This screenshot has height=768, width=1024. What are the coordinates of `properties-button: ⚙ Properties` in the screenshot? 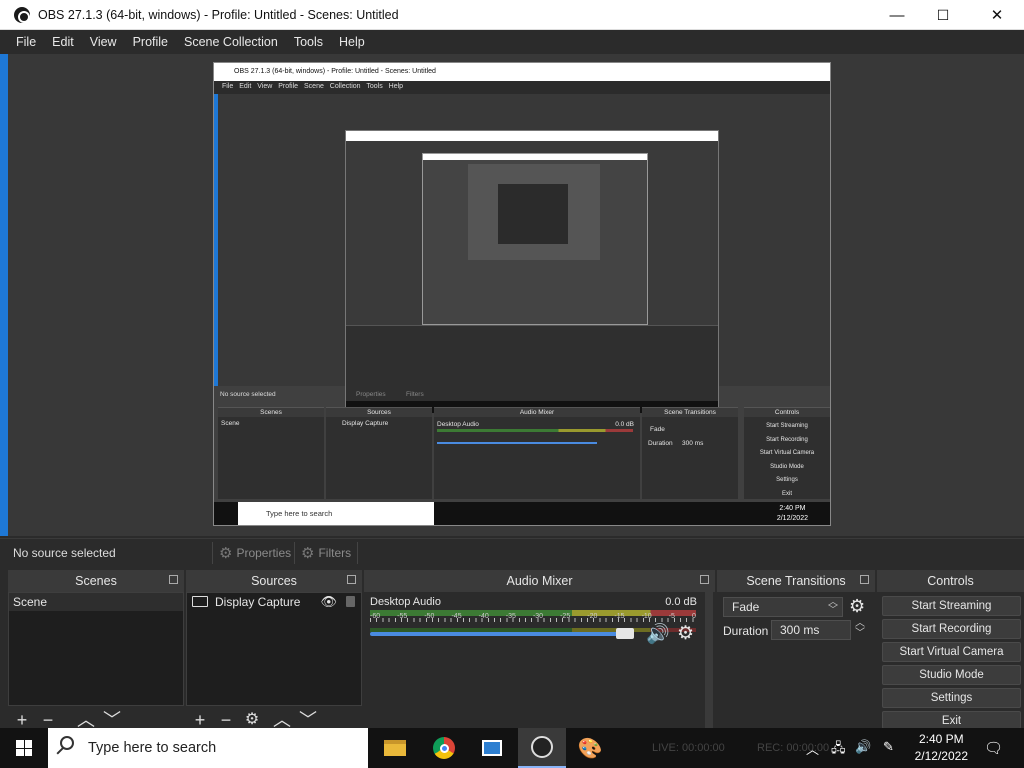 It's located at (254, 553).